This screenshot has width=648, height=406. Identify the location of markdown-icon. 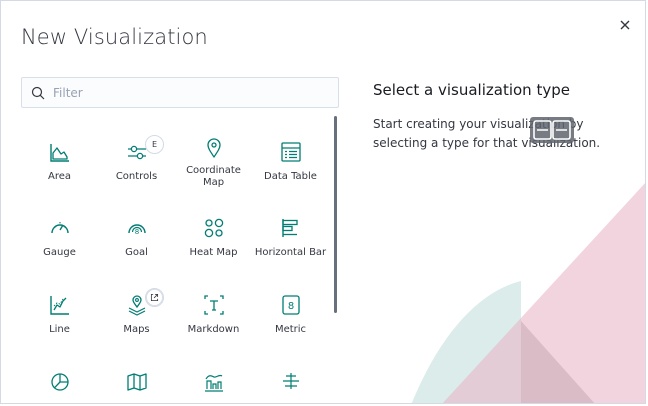
(214, 305).